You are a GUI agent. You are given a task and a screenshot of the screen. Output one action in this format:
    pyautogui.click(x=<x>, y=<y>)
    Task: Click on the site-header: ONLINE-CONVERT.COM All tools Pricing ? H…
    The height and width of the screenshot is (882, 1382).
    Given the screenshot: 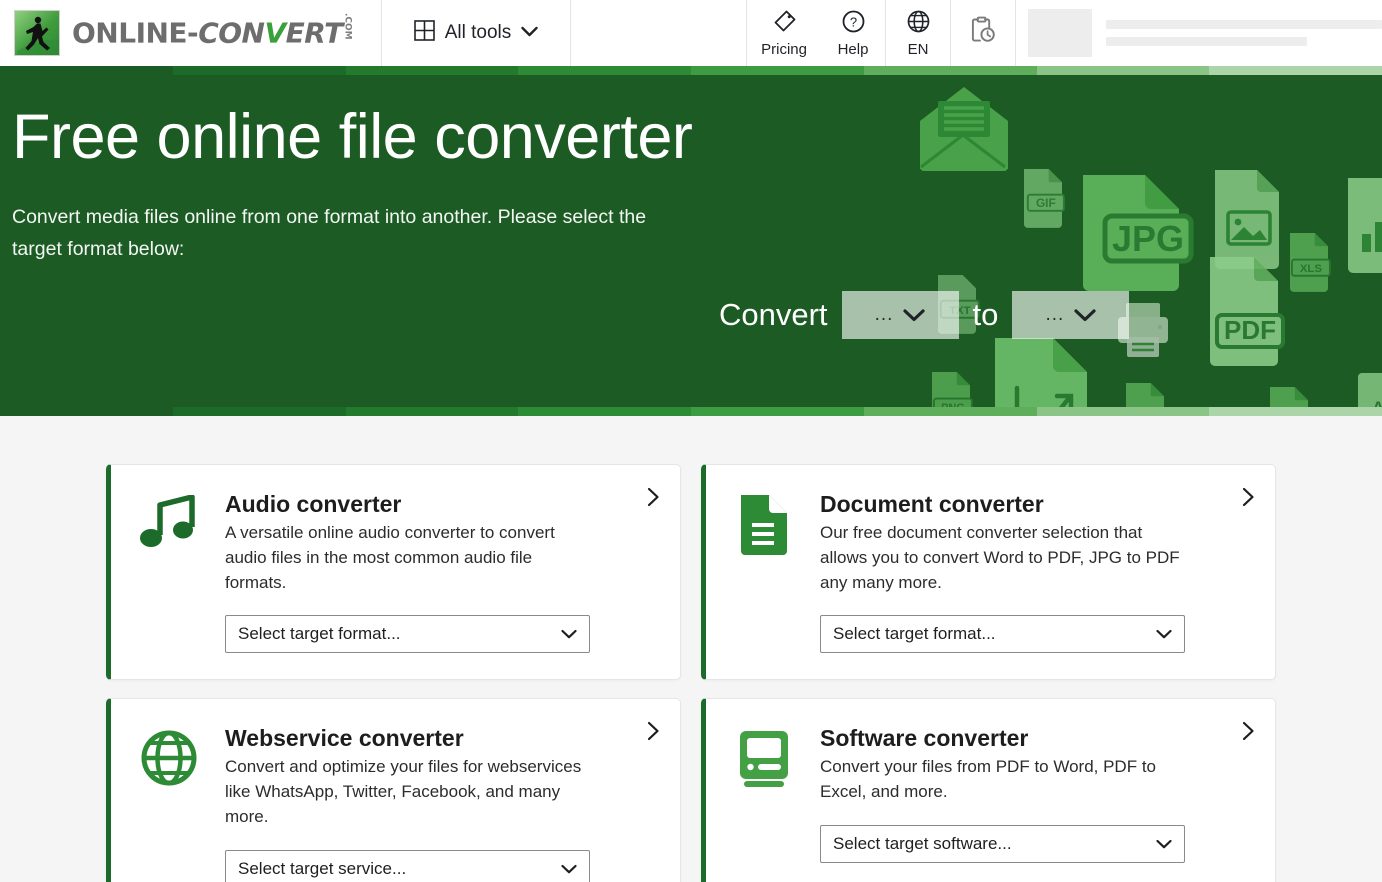 What is the action you would take?
    pyautogui.click(x=691, y=33)
    